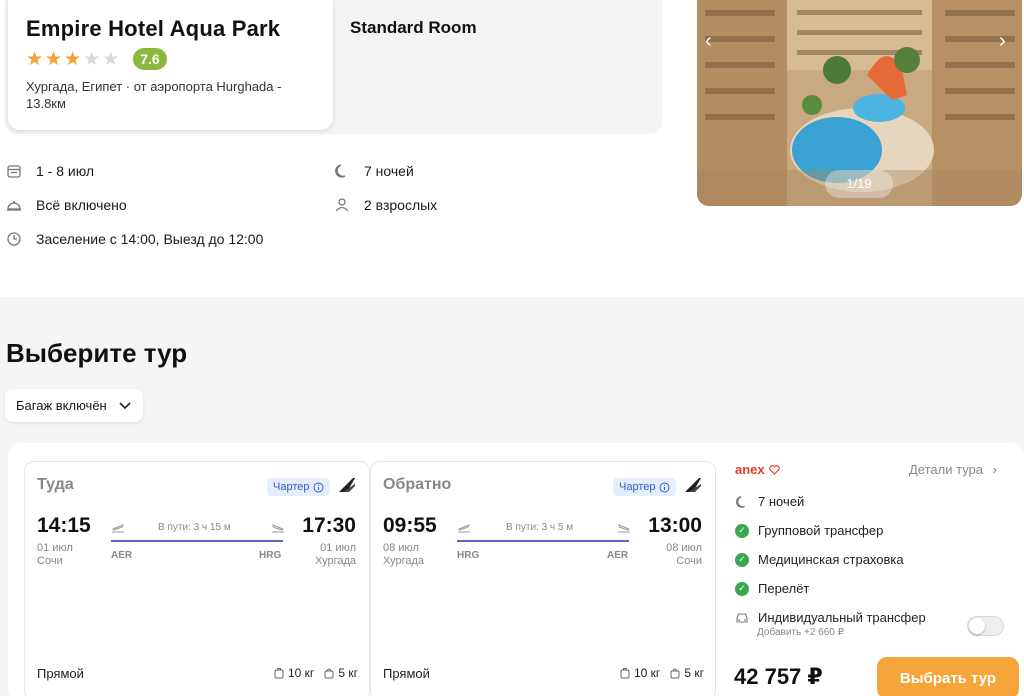  I want to click on stars-row: ★ ★ ★ ★ ★ 7.6, so click(170, 59).